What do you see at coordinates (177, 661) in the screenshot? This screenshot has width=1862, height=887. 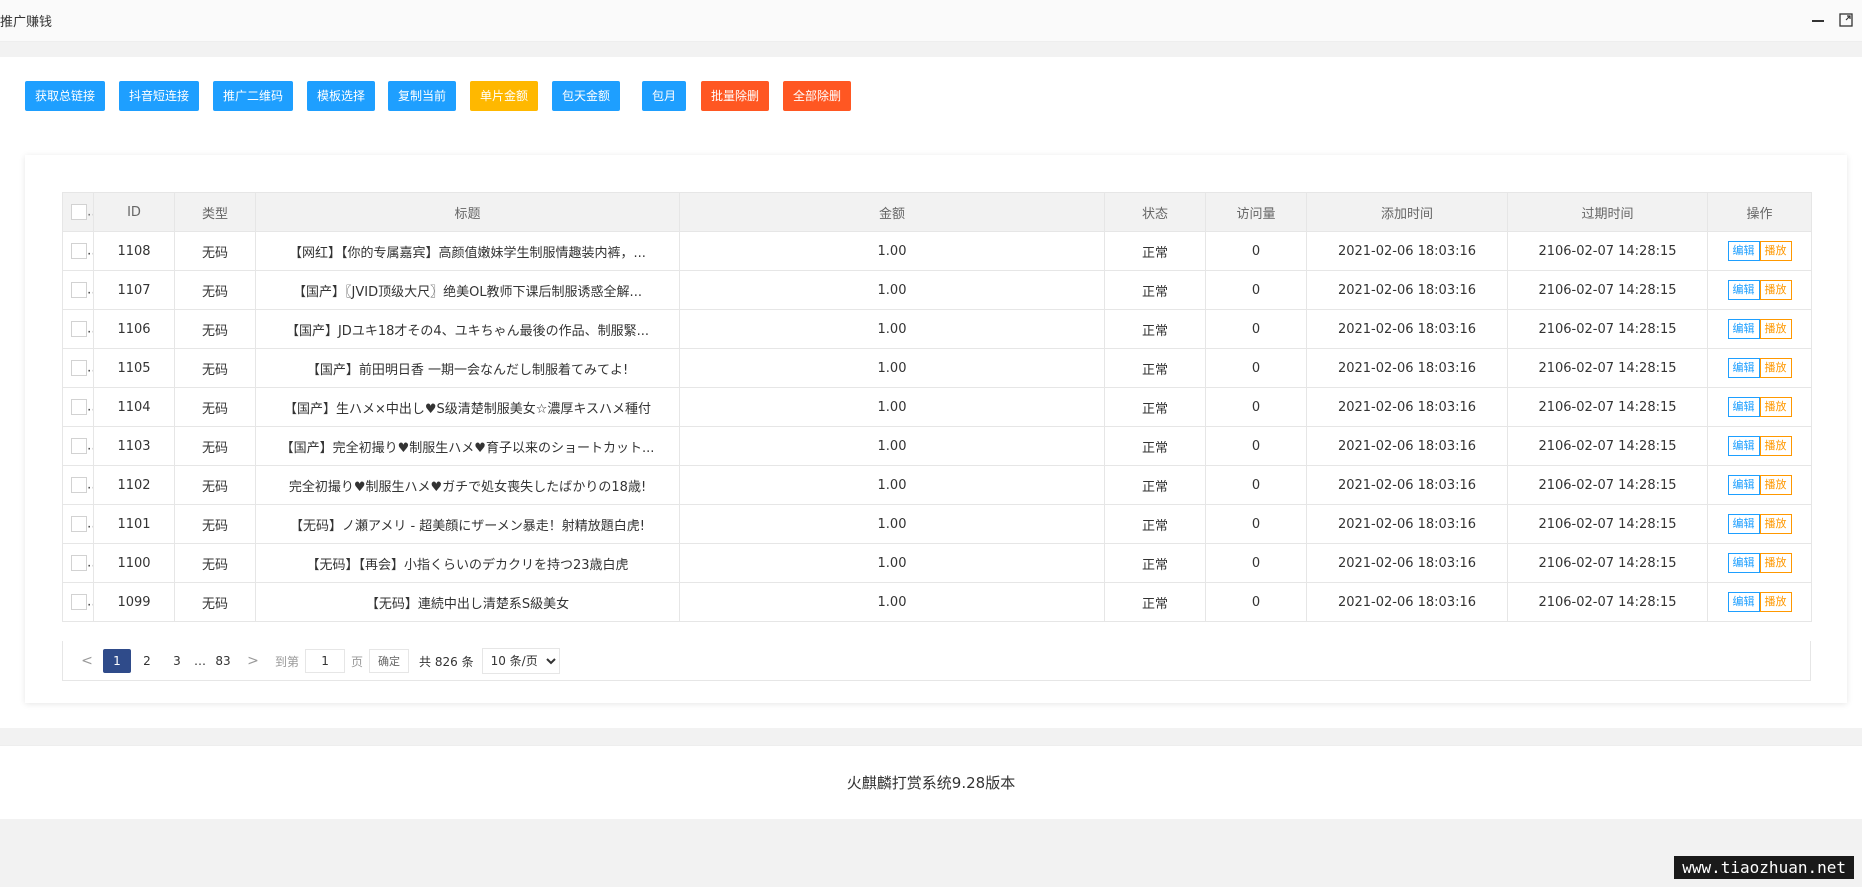 I see `page-3-button: 3` at bounding box center [177, 661].